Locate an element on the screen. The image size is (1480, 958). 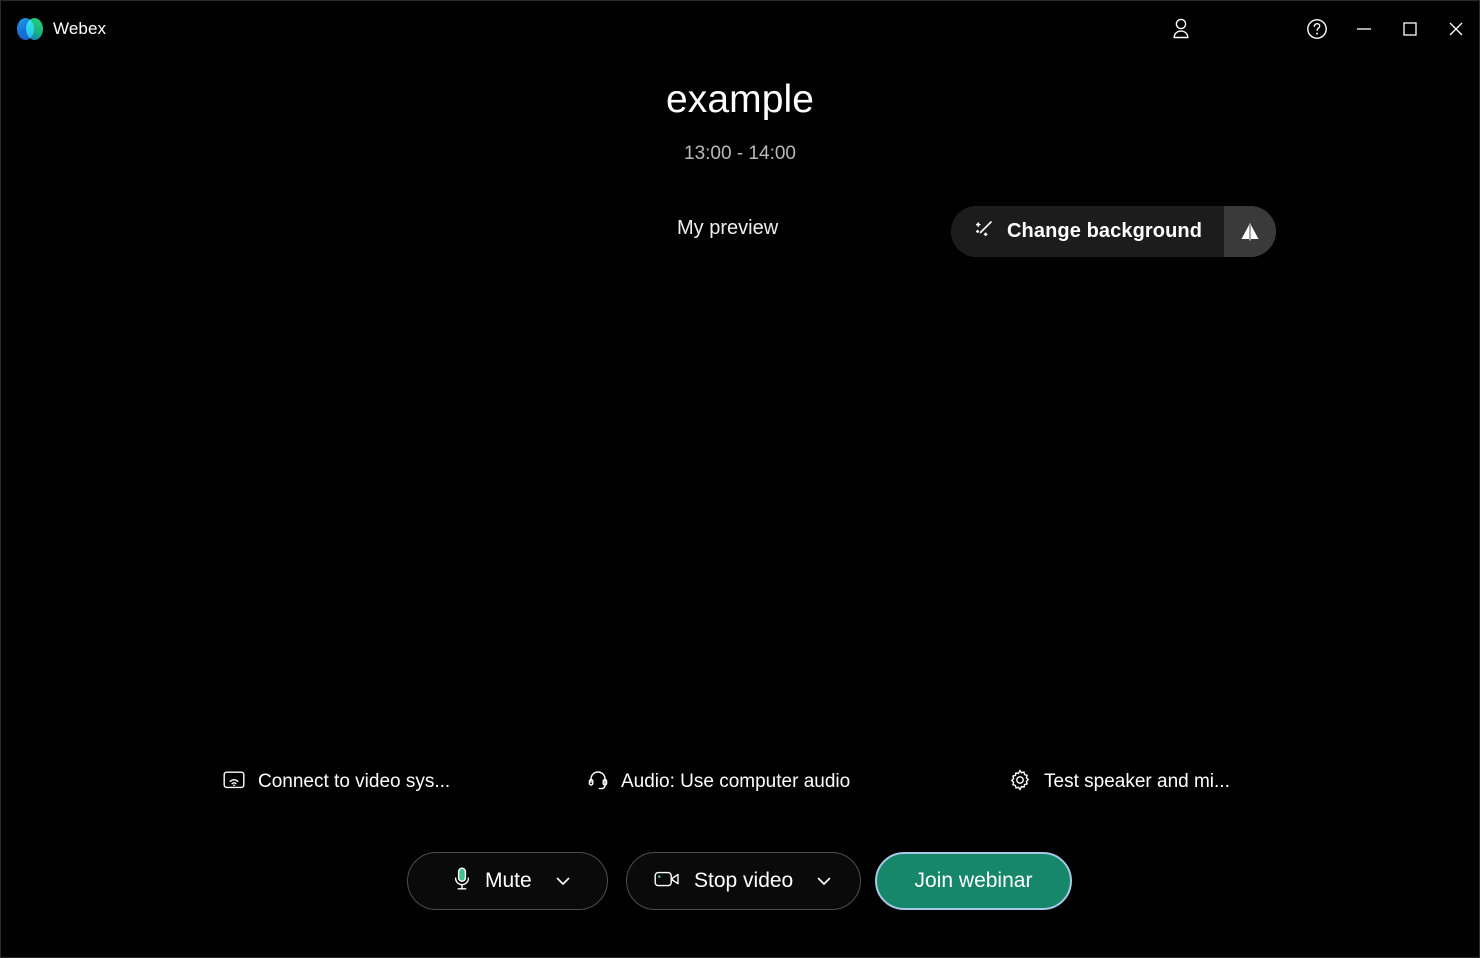
stop-video-button: Stop video is located at coordinates (743, 881).